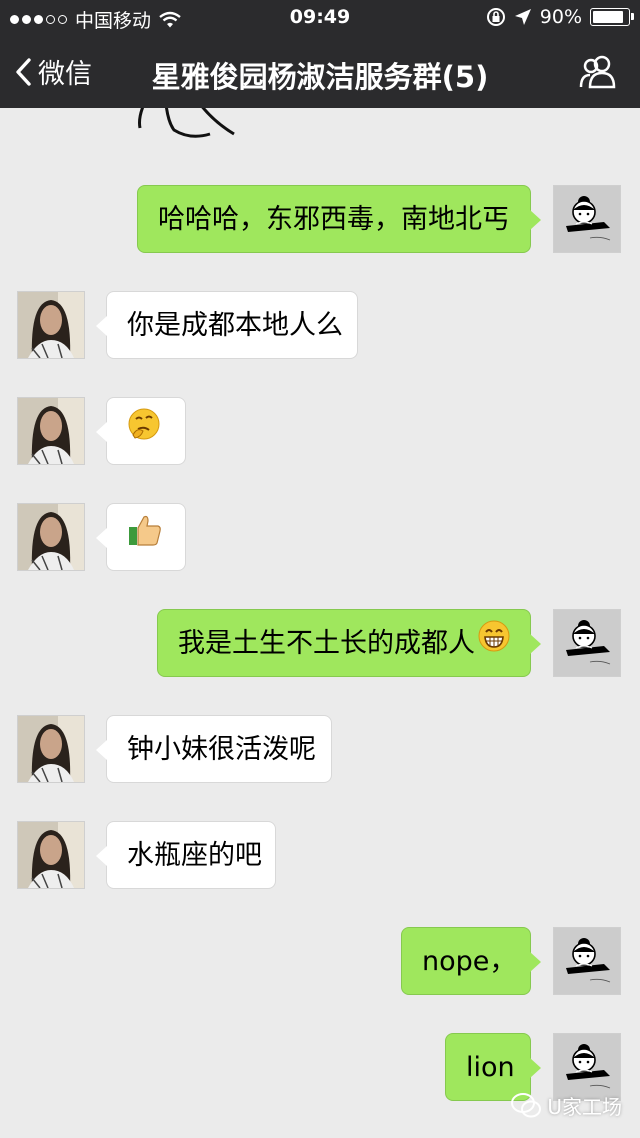  I want to click on grinning-face-icon, so click(494, 645).